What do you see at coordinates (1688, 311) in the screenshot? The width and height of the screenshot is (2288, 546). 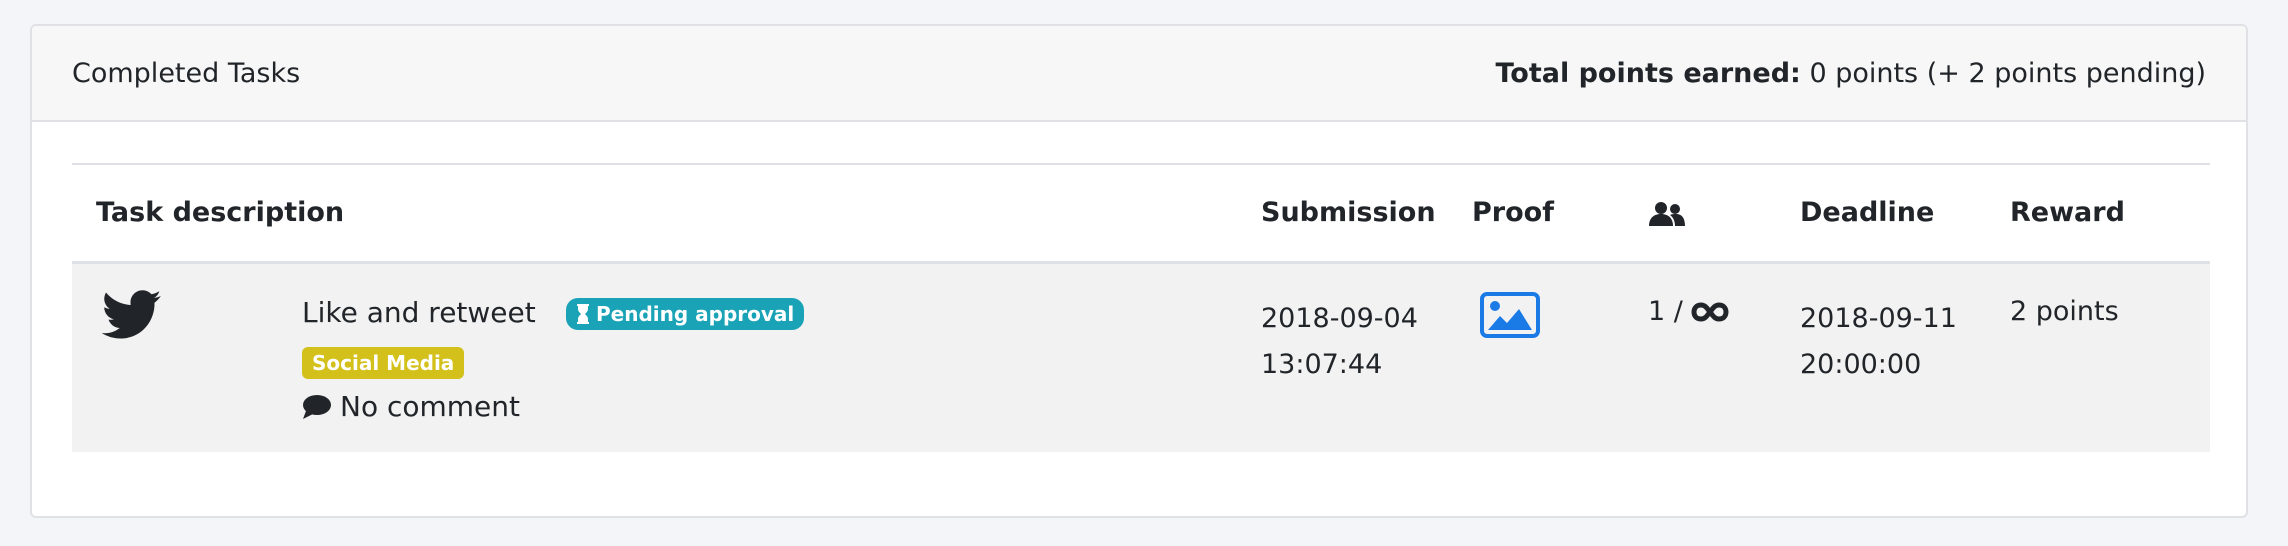 I see `participants-count: 1 /` at bounding box center [1688, 311].